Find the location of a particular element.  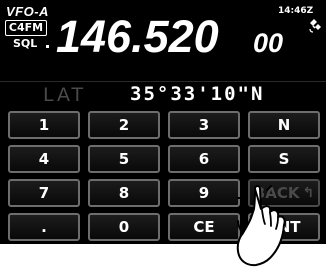

satellite-icon is located at coordinates (315, 26).